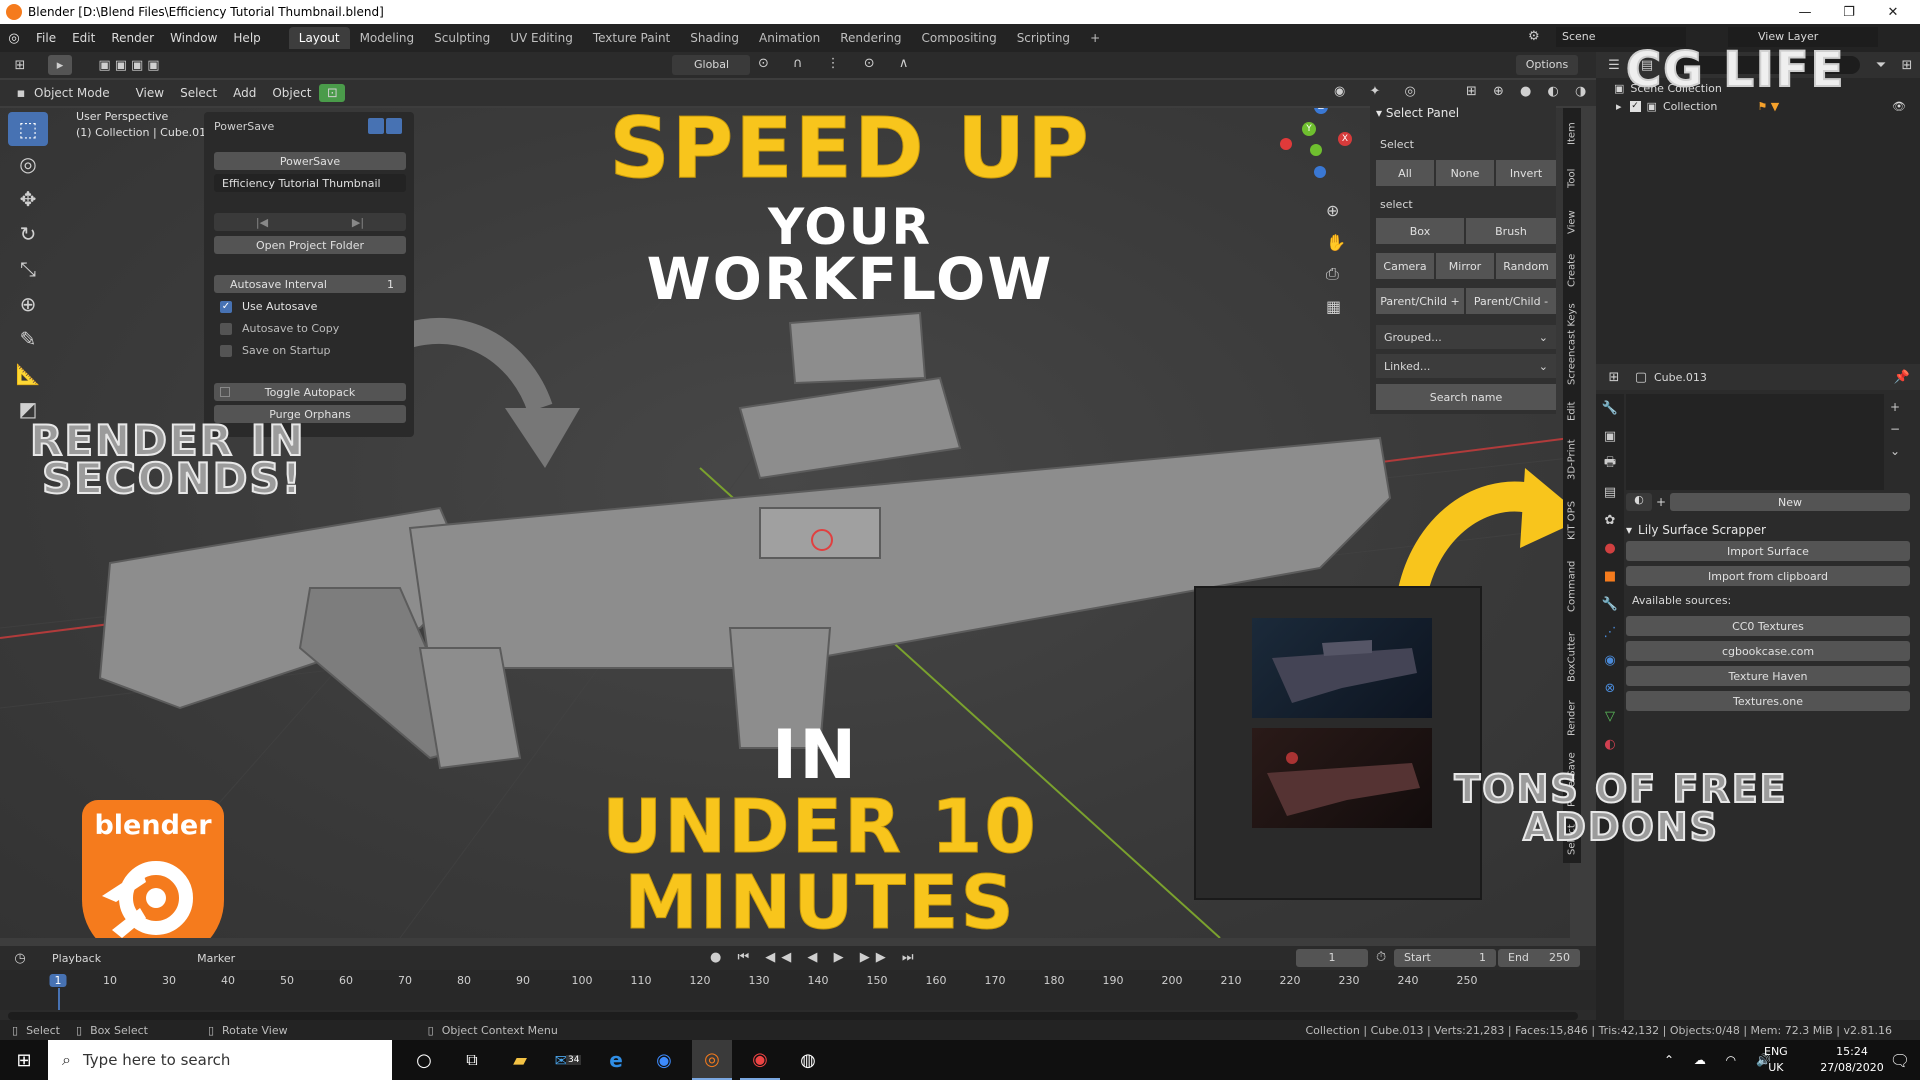 Image resolution: width=1920 pixels, height=1080 pixels. I want to click on visibility-gizmo-icons: ◉ ✦ ◎, so click(1380, 91).